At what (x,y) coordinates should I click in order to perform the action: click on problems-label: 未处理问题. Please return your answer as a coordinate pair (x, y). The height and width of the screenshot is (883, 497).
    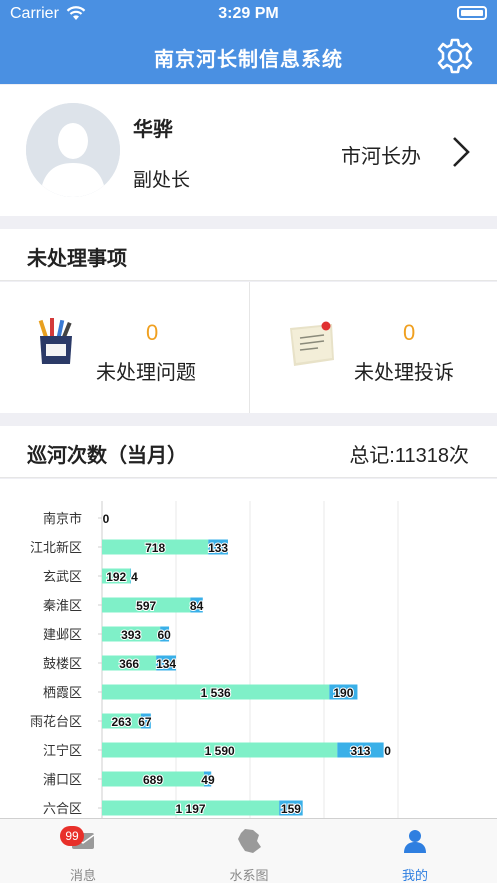
    Looking at the image, I should click on (146, 373).